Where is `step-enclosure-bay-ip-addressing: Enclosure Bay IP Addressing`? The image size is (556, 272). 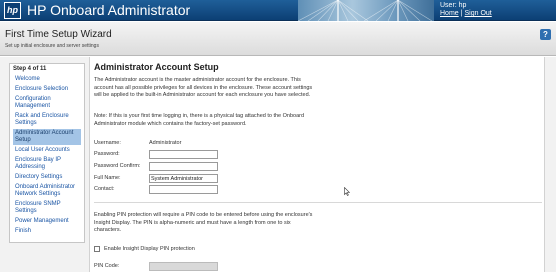 step-enclosure-bay-ip-addressing: Enclosure Bay IP Addressing is located at coordinates (47, 164).